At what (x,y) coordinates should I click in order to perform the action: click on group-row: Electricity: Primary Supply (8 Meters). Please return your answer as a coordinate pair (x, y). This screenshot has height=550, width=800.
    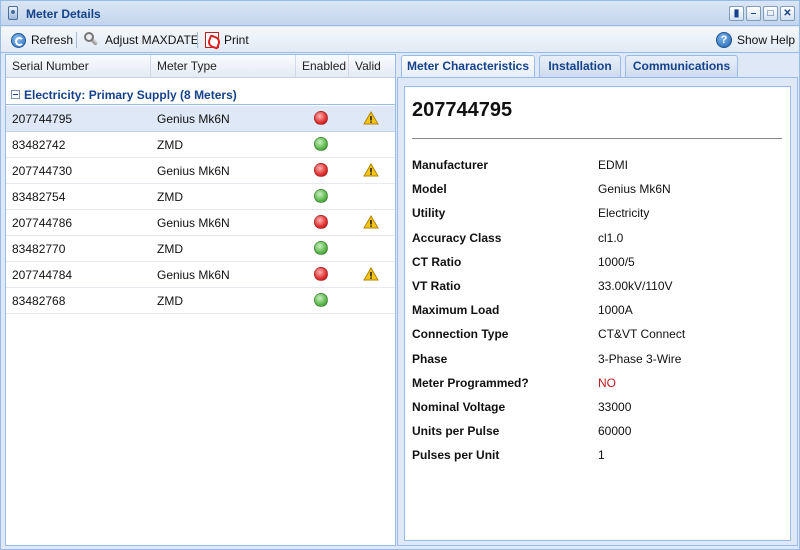
    Looking at the image, I should click on (200, 95).